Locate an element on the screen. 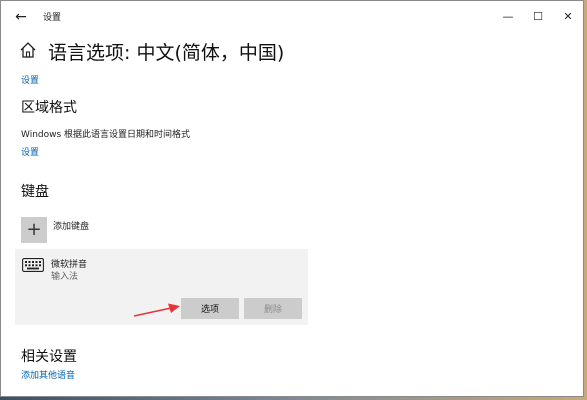 Image resolution: width=587 pixels, height=400 pixels. region-settings-link: 设置 is located at coordinates (30, 151).